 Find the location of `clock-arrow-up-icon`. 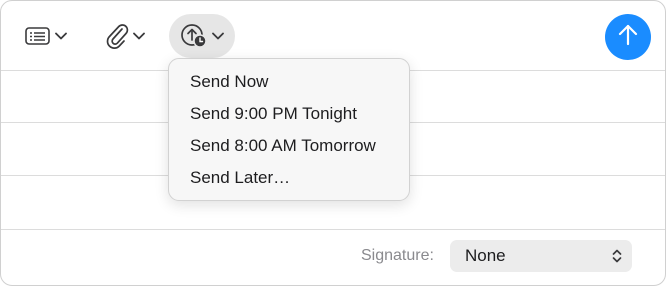

clock-arrow-up-icon is located at coordinates (194, 36).